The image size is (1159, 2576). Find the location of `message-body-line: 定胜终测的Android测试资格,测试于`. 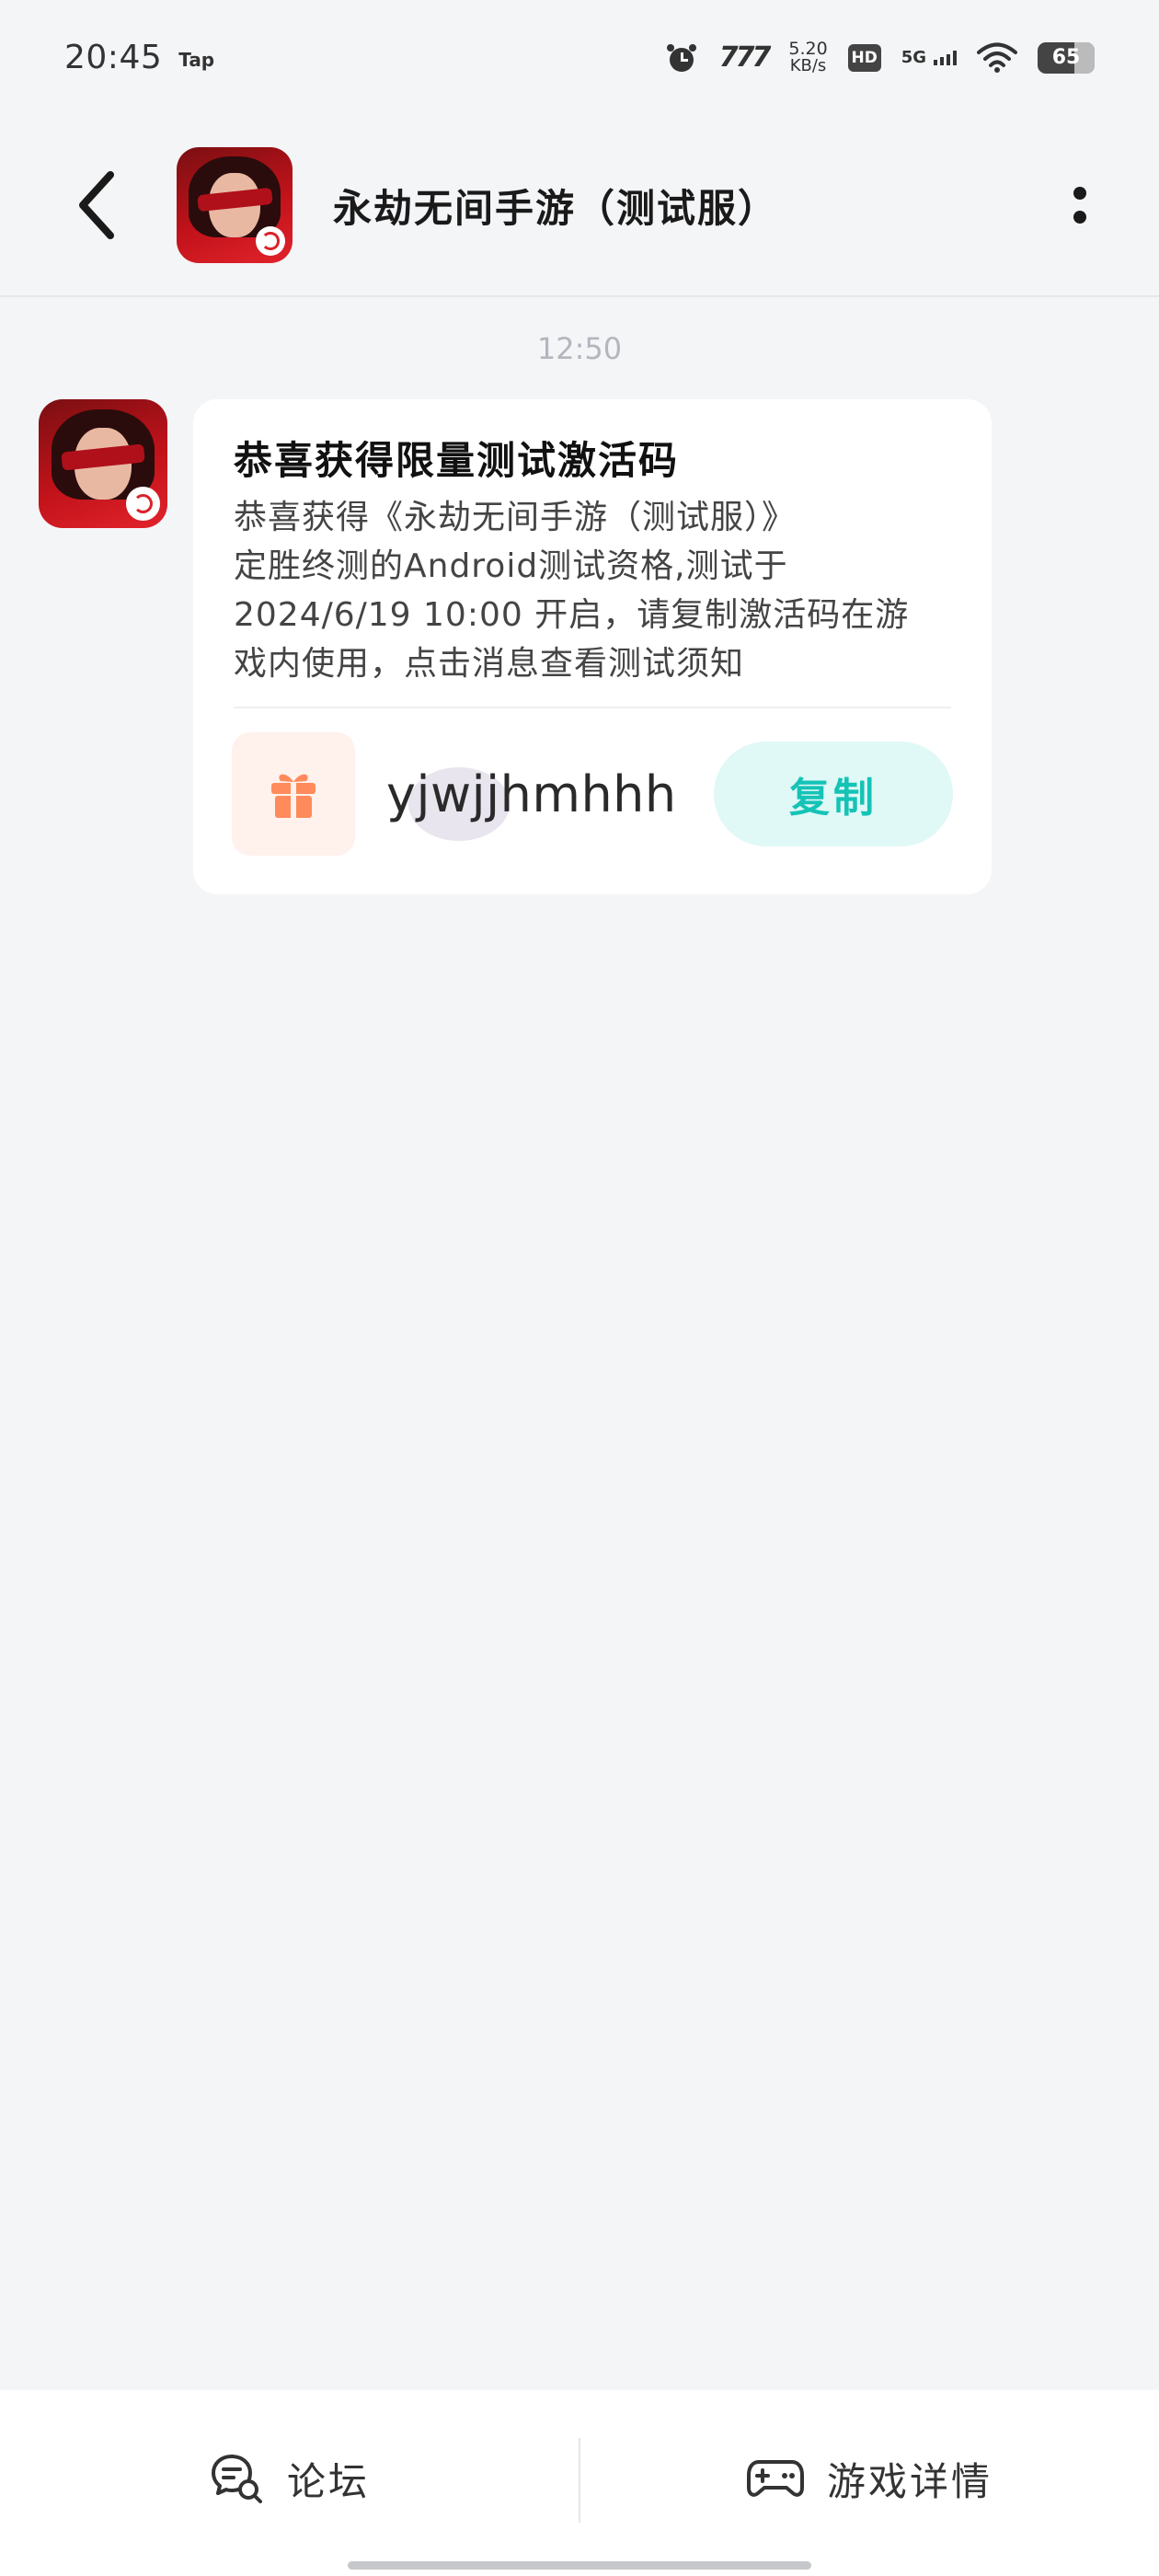

message-body-line: 定胜终测的Android测试资格,测试于 is located at coordinates (511, 566).